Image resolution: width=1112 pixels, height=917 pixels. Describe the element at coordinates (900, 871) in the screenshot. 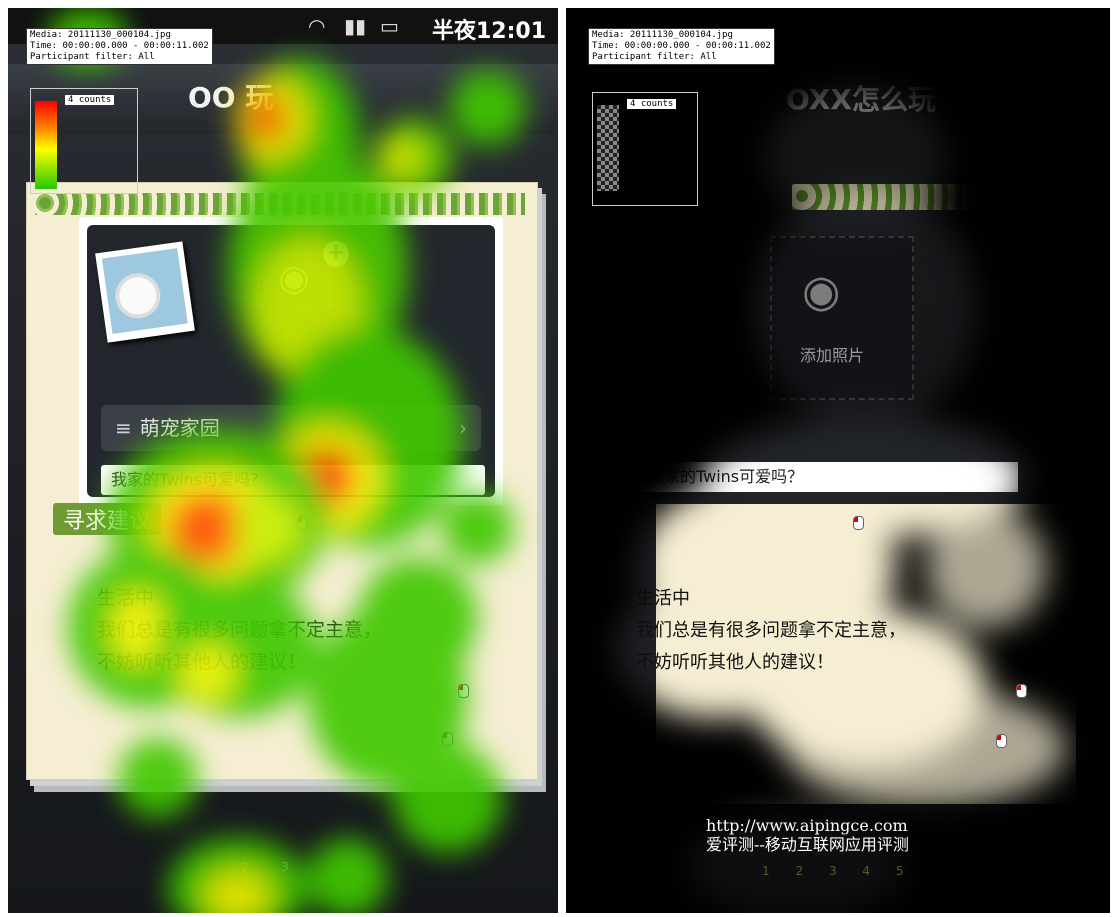

I see `page-indicator: 5` at that location.